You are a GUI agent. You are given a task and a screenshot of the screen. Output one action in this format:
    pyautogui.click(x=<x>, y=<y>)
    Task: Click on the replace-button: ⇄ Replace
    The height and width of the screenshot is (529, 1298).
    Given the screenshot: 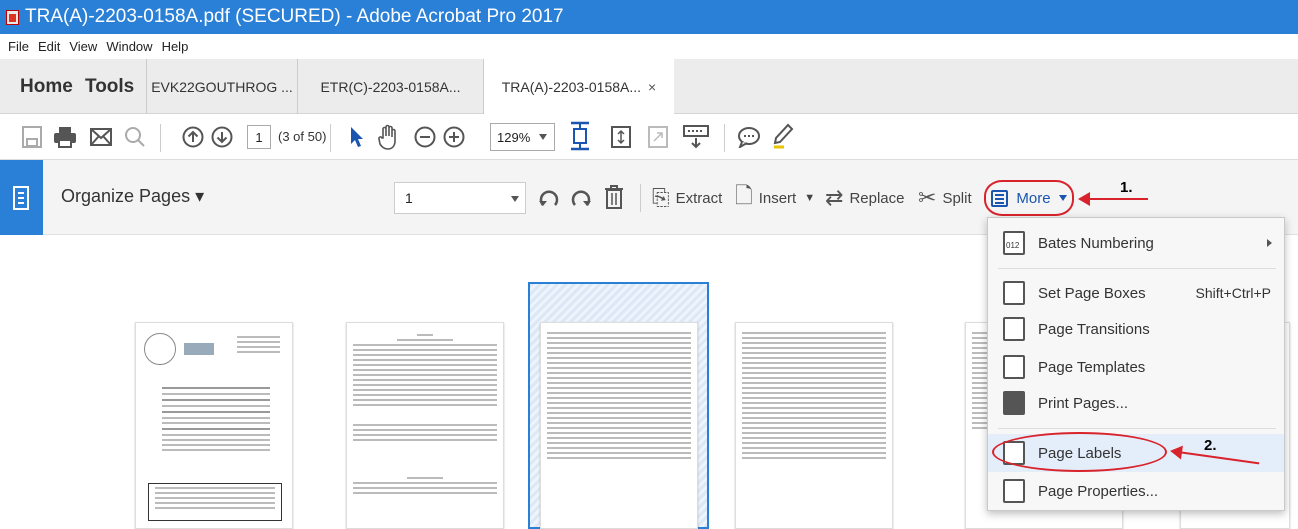 What is the action you would take?
    pyautogui.click(x=864, y=198)
    